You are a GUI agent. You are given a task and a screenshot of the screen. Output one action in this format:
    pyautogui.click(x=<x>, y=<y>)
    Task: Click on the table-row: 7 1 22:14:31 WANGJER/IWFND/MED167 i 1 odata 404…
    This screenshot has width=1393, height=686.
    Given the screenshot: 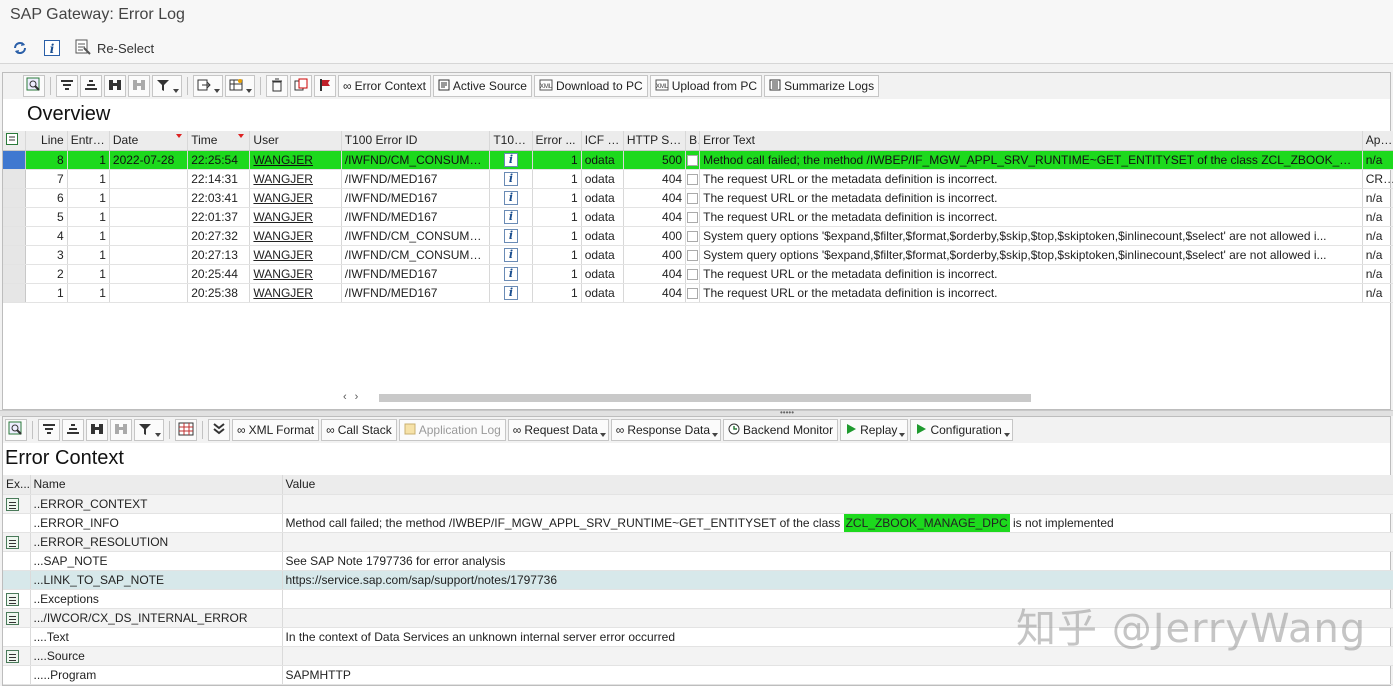 What is the action you would take?
    pyautogui.click(x=698, y=179)
    